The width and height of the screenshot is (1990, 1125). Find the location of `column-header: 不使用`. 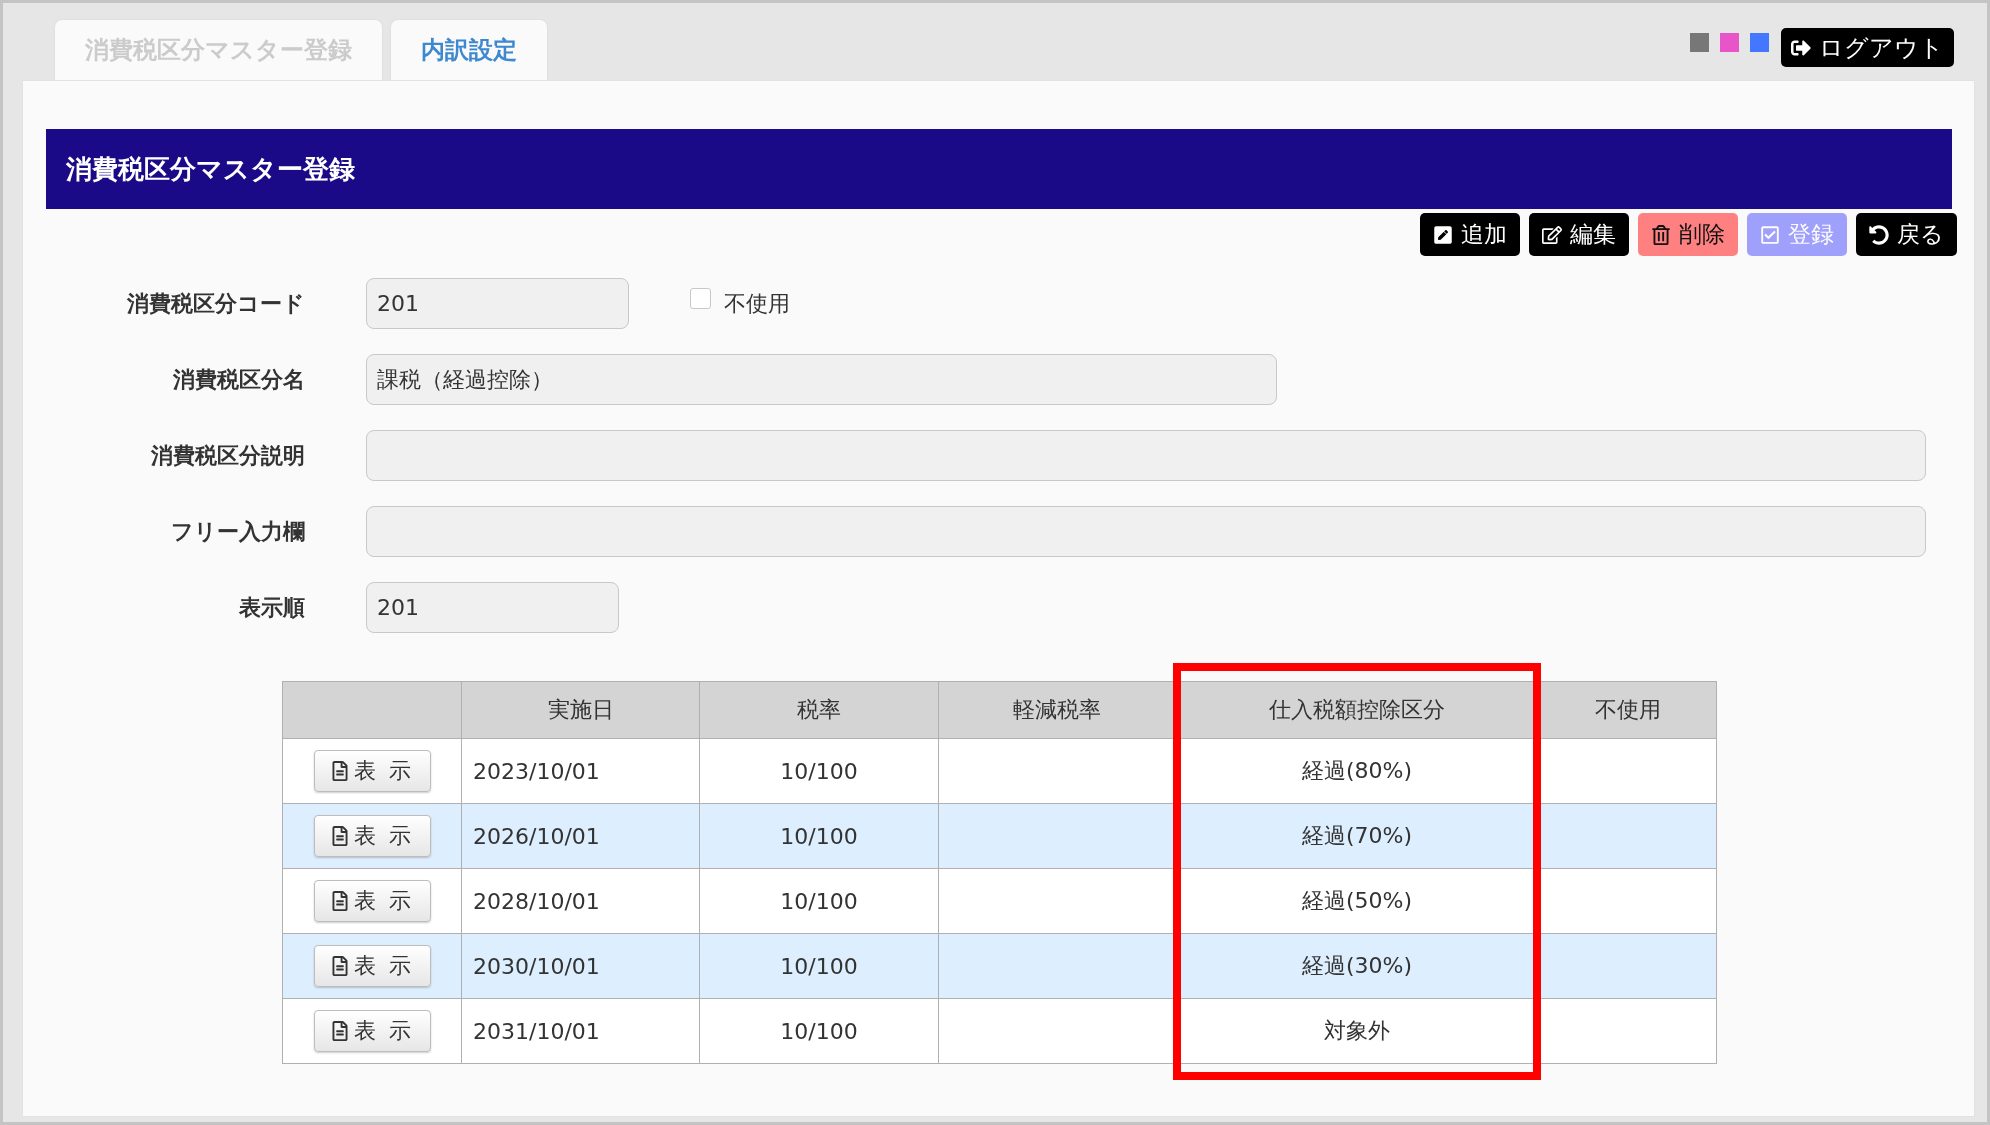

column-header: 不使用 is located at coordinates (1627, 709).